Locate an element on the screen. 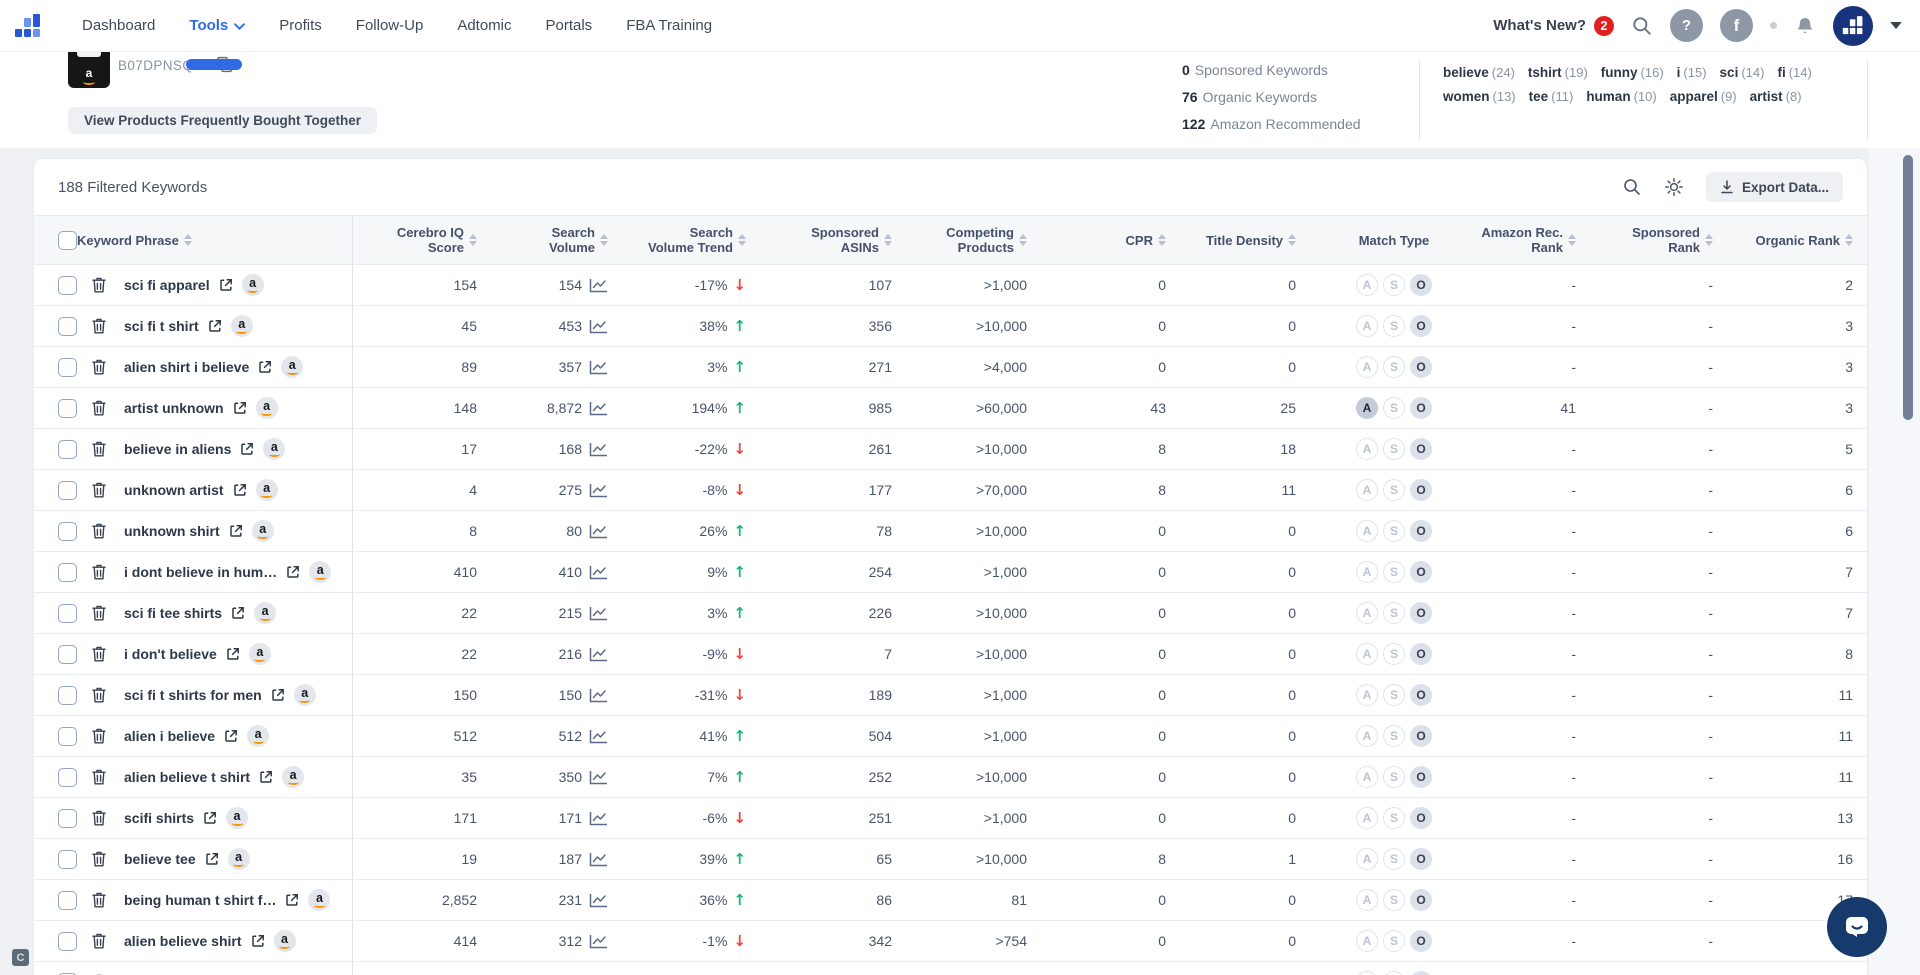 Image resolution: width=1920 pixels, height=975 pixels. column-header-keyword-phrase: Keyword Phrase is located at coordinates (134, 240).